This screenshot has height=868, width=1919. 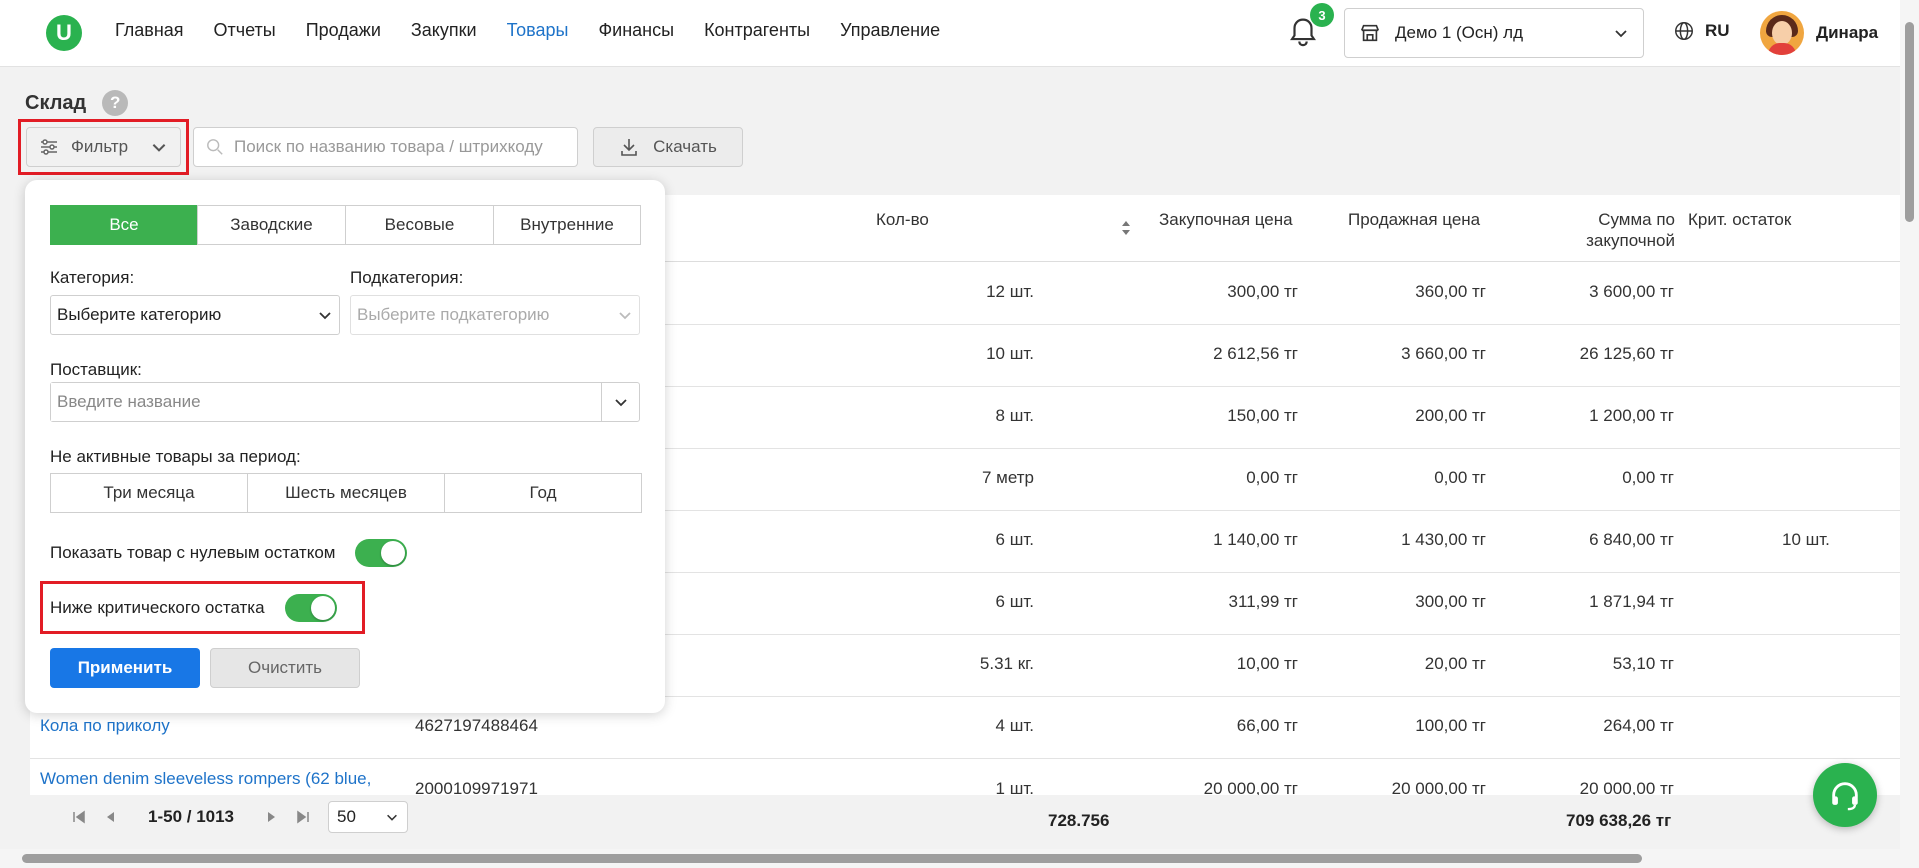 I want to click on nav-item-reports: Отчеты, so click(x=245, y=30).